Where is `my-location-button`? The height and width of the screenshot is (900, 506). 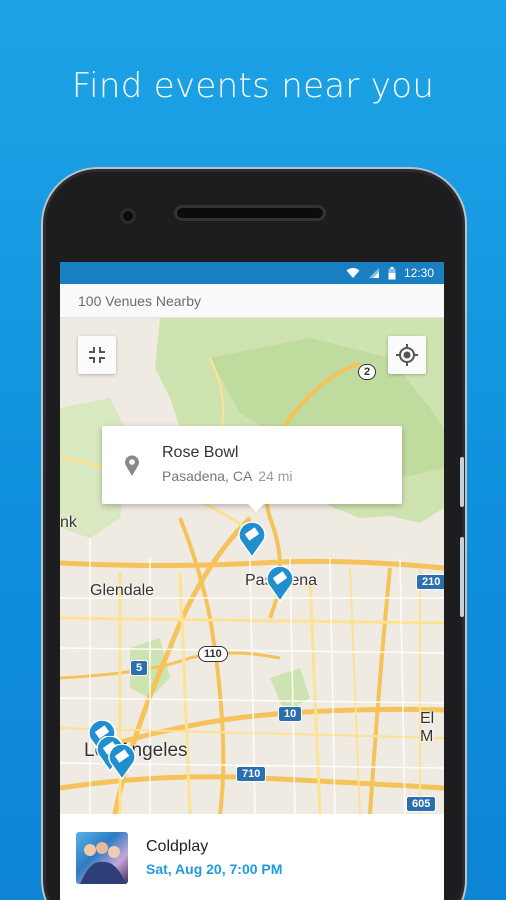 my-location-button is located at coordinates (407, 355).